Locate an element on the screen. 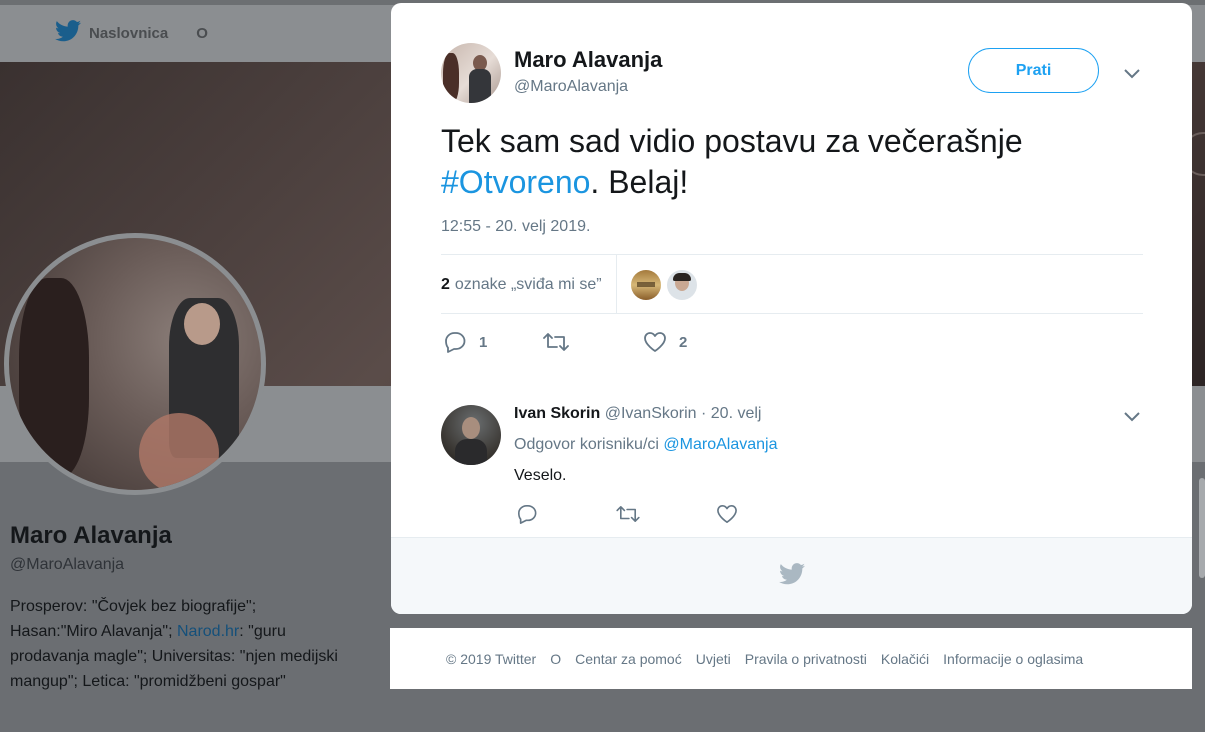  reply-to-line: Odgovor korisniku/ci @MaroAlavanja is located at coordinates (645, 445).